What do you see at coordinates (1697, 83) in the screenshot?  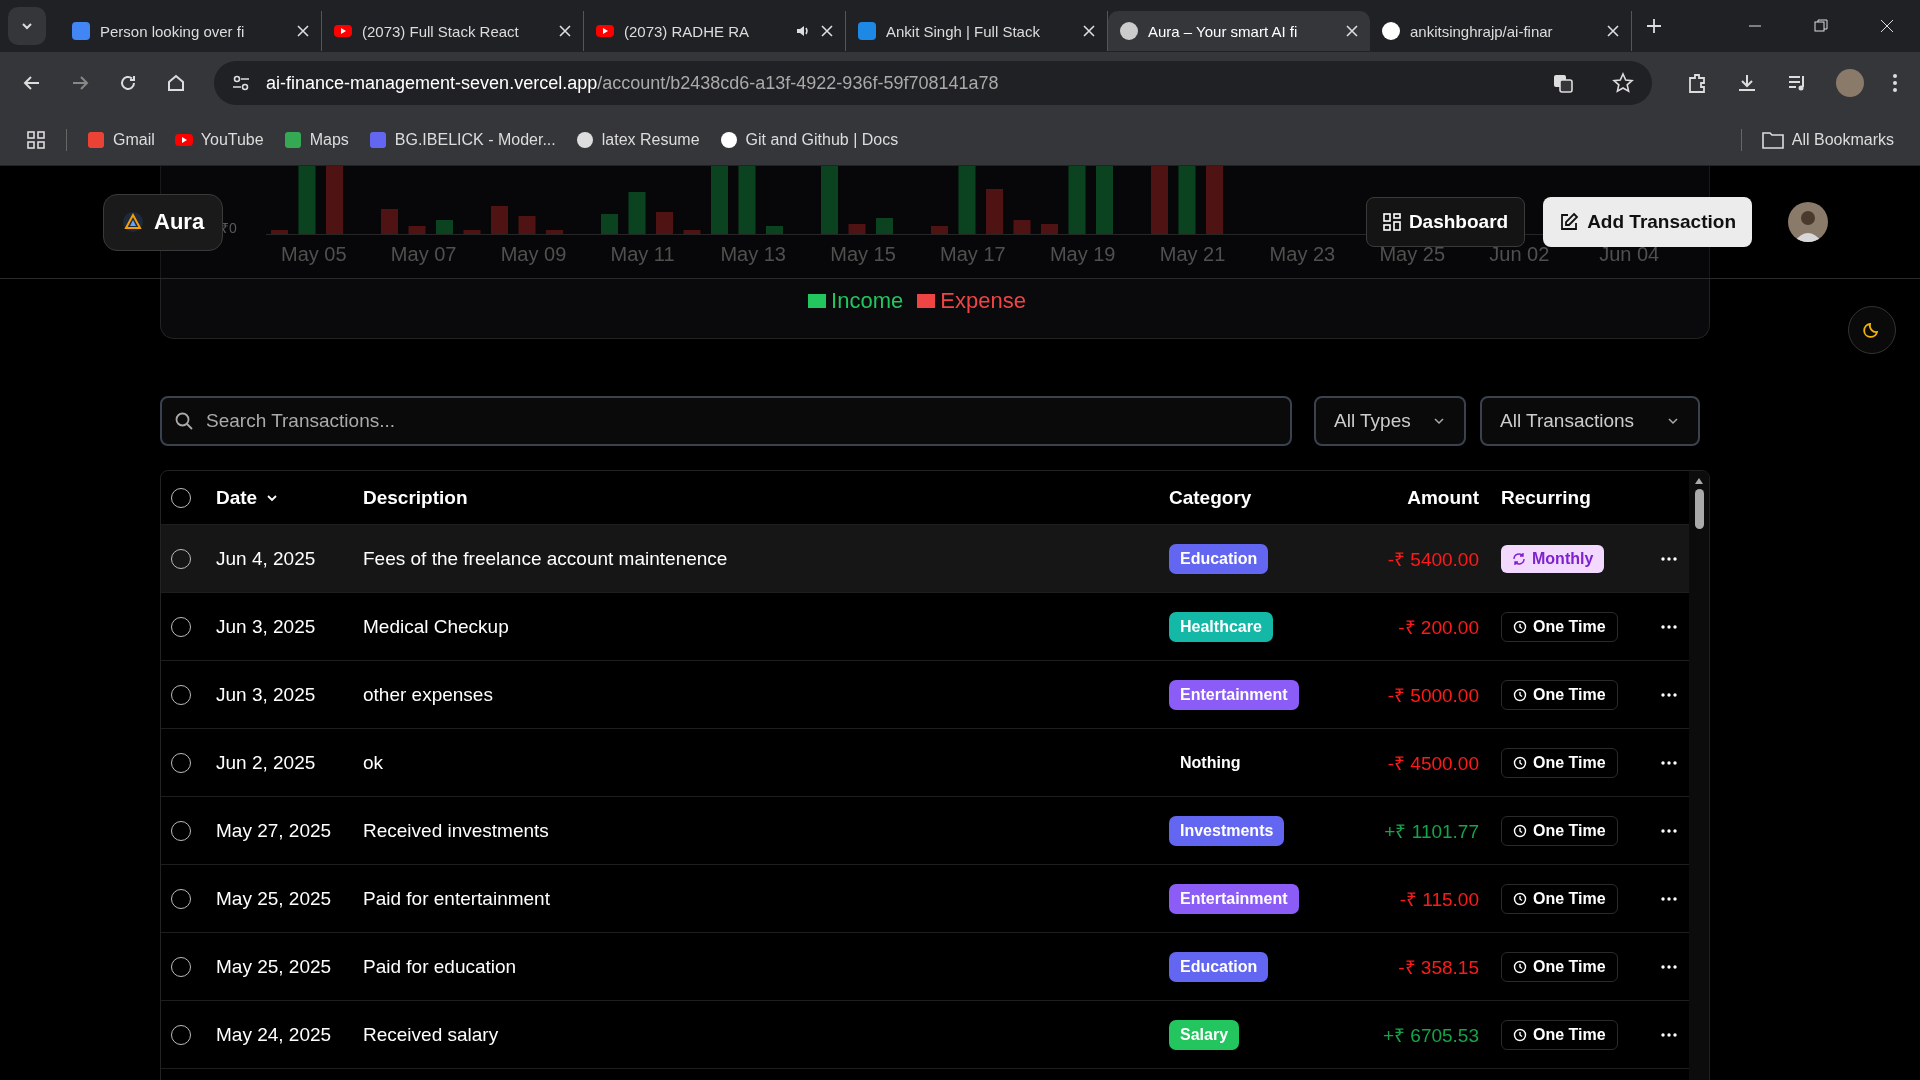 I see `extensions-icon` at bounding box center [1697, 83].